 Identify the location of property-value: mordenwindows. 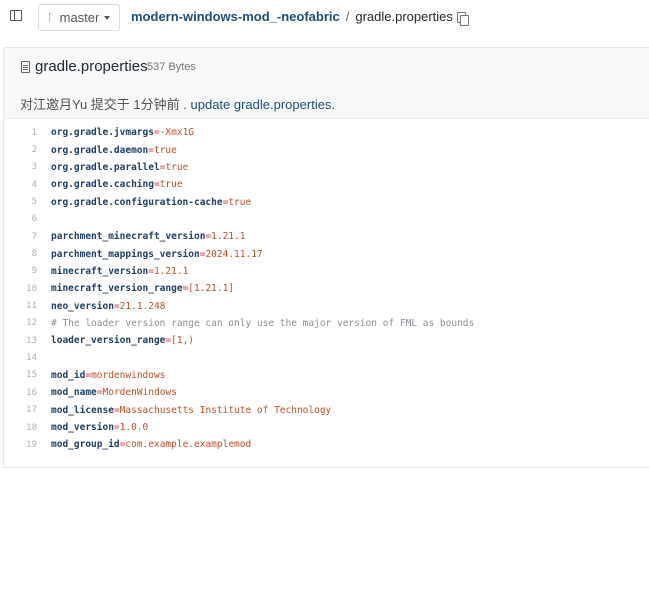
(128, 375).